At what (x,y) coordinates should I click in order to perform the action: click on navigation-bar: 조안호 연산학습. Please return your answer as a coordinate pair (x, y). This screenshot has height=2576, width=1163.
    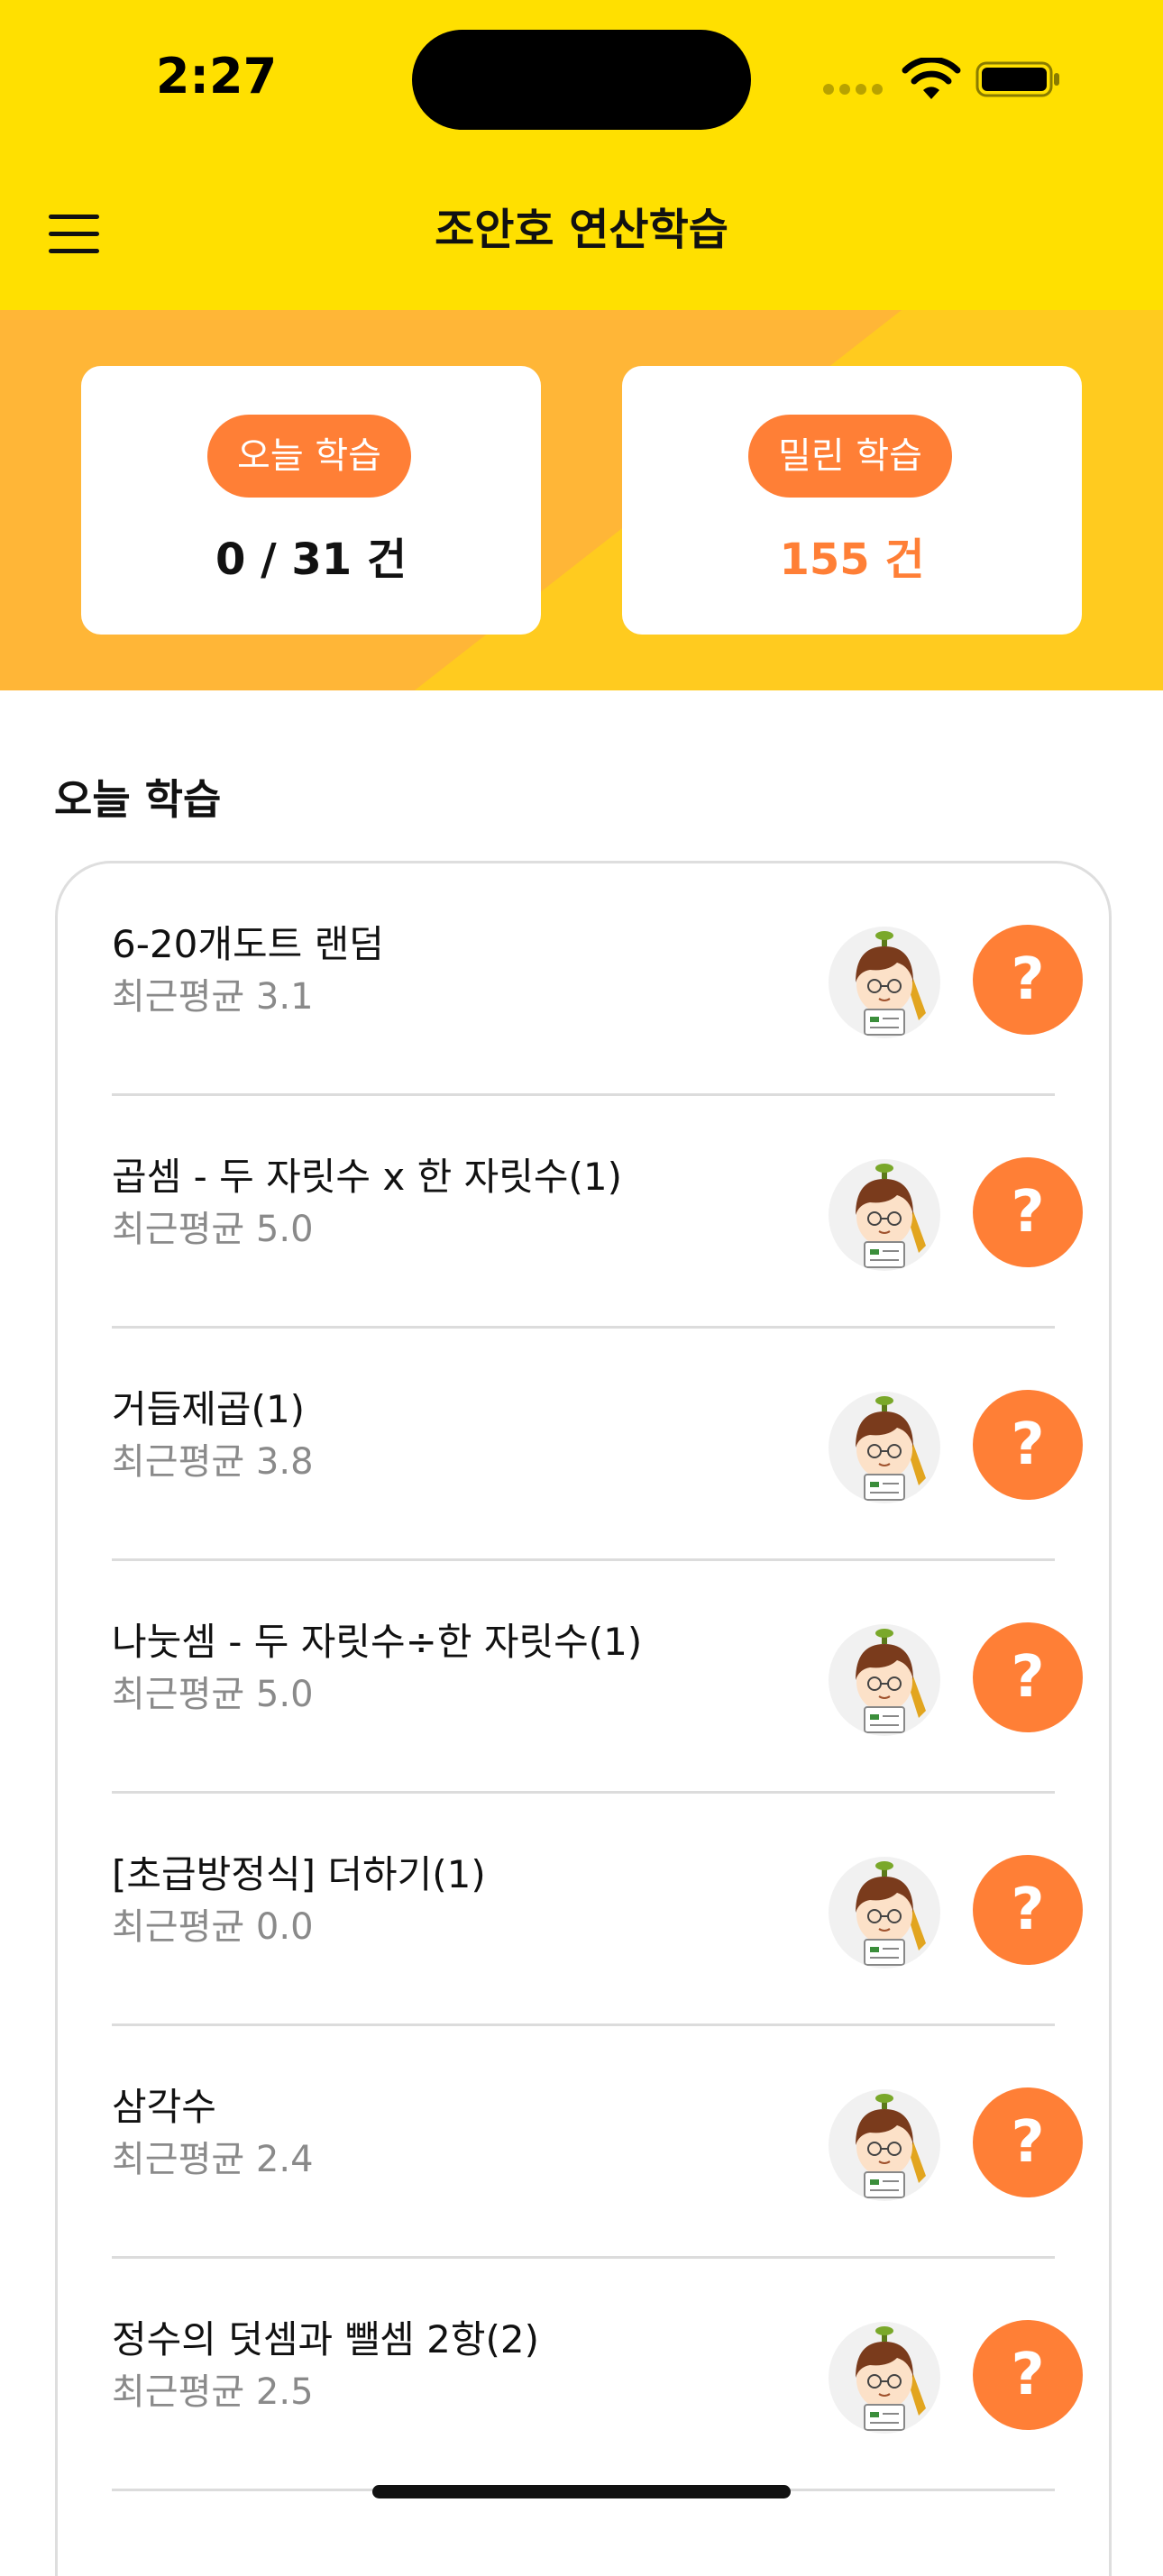
    Looking at the image, I should click on (581, 239).